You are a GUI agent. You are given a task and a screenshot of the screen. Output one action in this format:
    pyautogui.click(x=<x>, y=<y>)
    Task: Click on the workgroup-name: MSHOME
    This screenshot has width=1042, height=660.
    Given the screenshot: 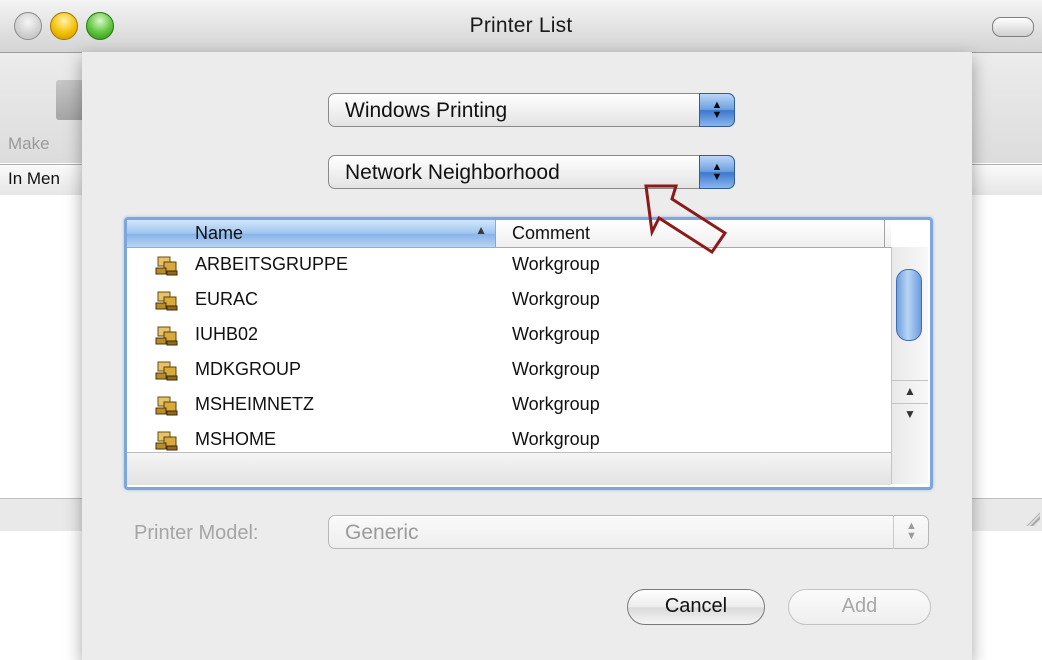 What is the action you would take?
    pyautogui.click(x=235, y=439)
    